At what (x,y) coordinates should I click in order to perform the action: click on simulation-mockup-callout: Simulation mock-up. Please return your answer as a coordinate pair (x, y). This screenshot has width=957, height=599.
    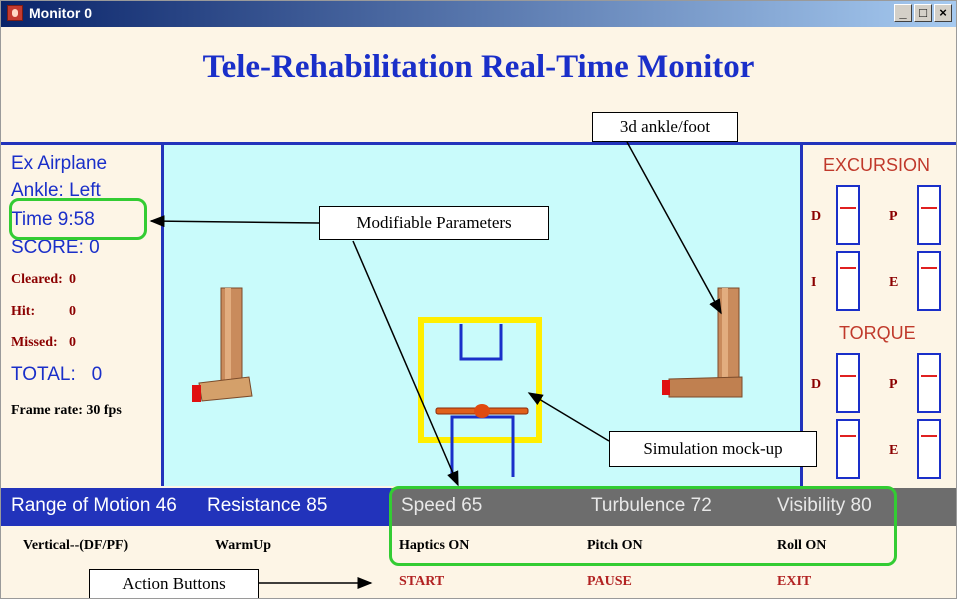
    Looking at the image, I should click on (713, 449).